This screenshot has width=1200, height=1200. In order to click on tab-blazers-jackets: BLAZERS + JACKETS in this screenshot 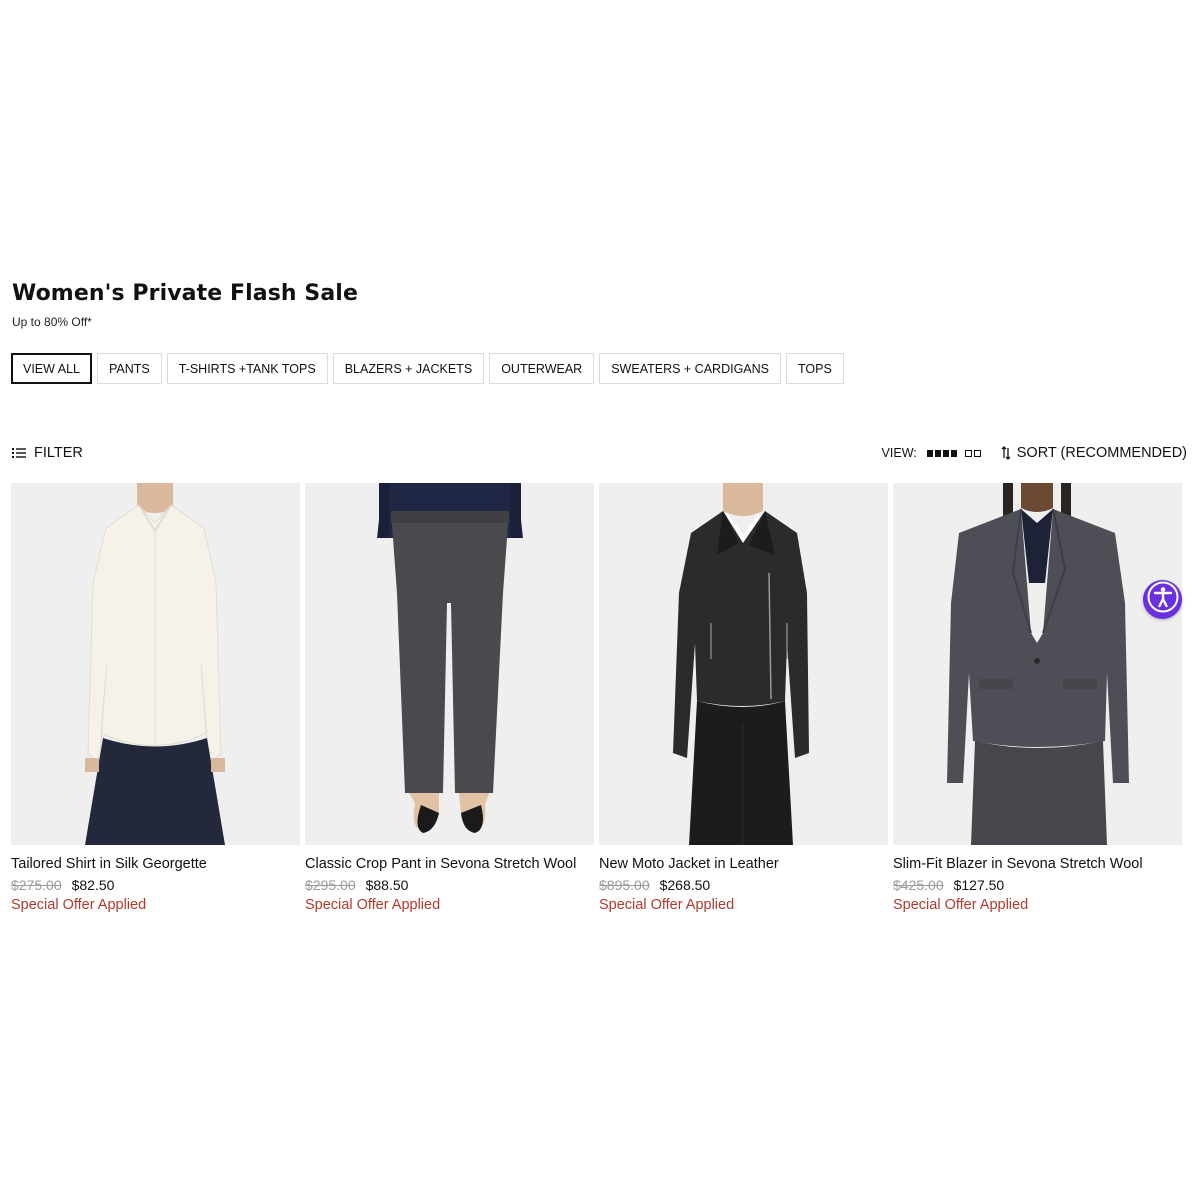, I will do `click(408, 368)`.